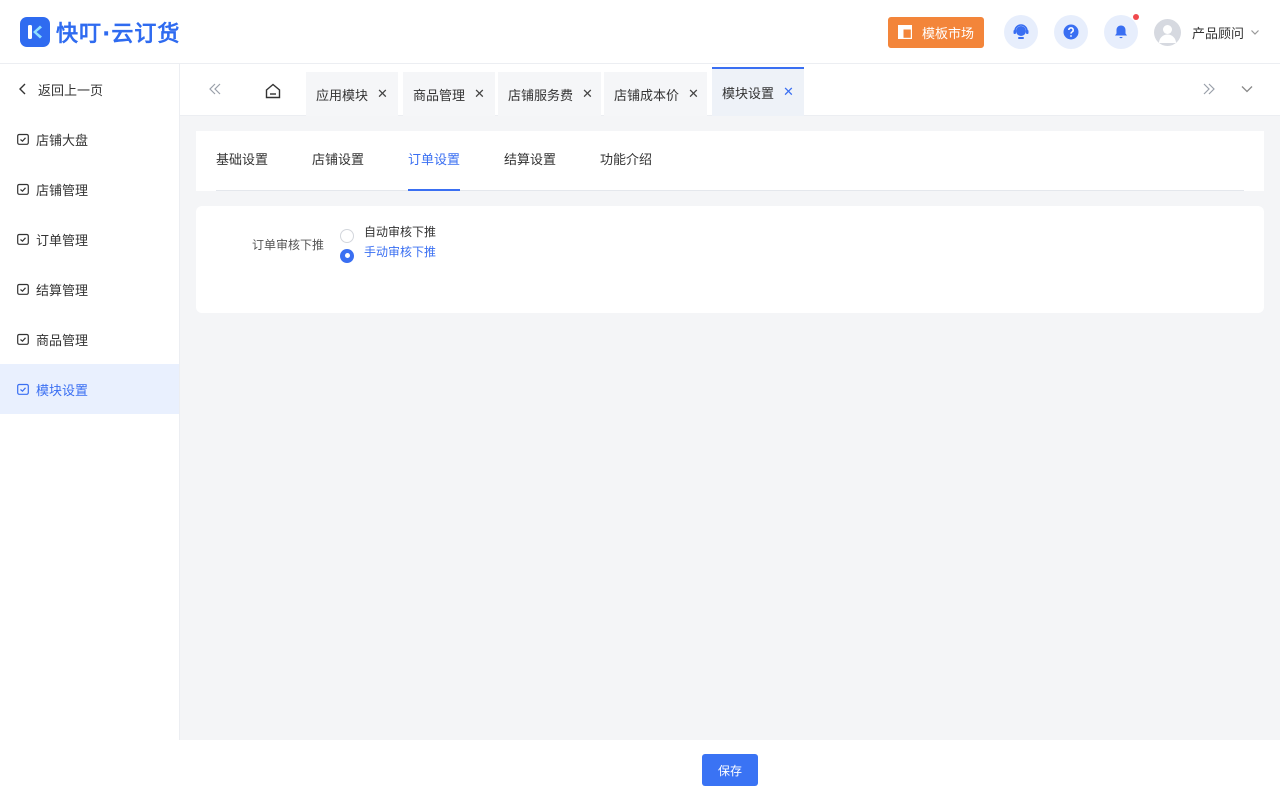 The width and height of the screenshot is (1280, 800). Describe the element at coordinates (62, 241) in the screenshot. I see `sidebar-item-label: 订单管理` at that location.